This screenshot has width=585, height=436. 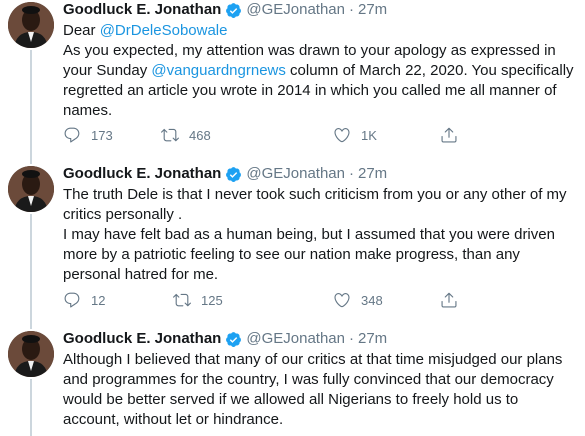 I want to click on reply-count: 12, so click(x=98, y=300).